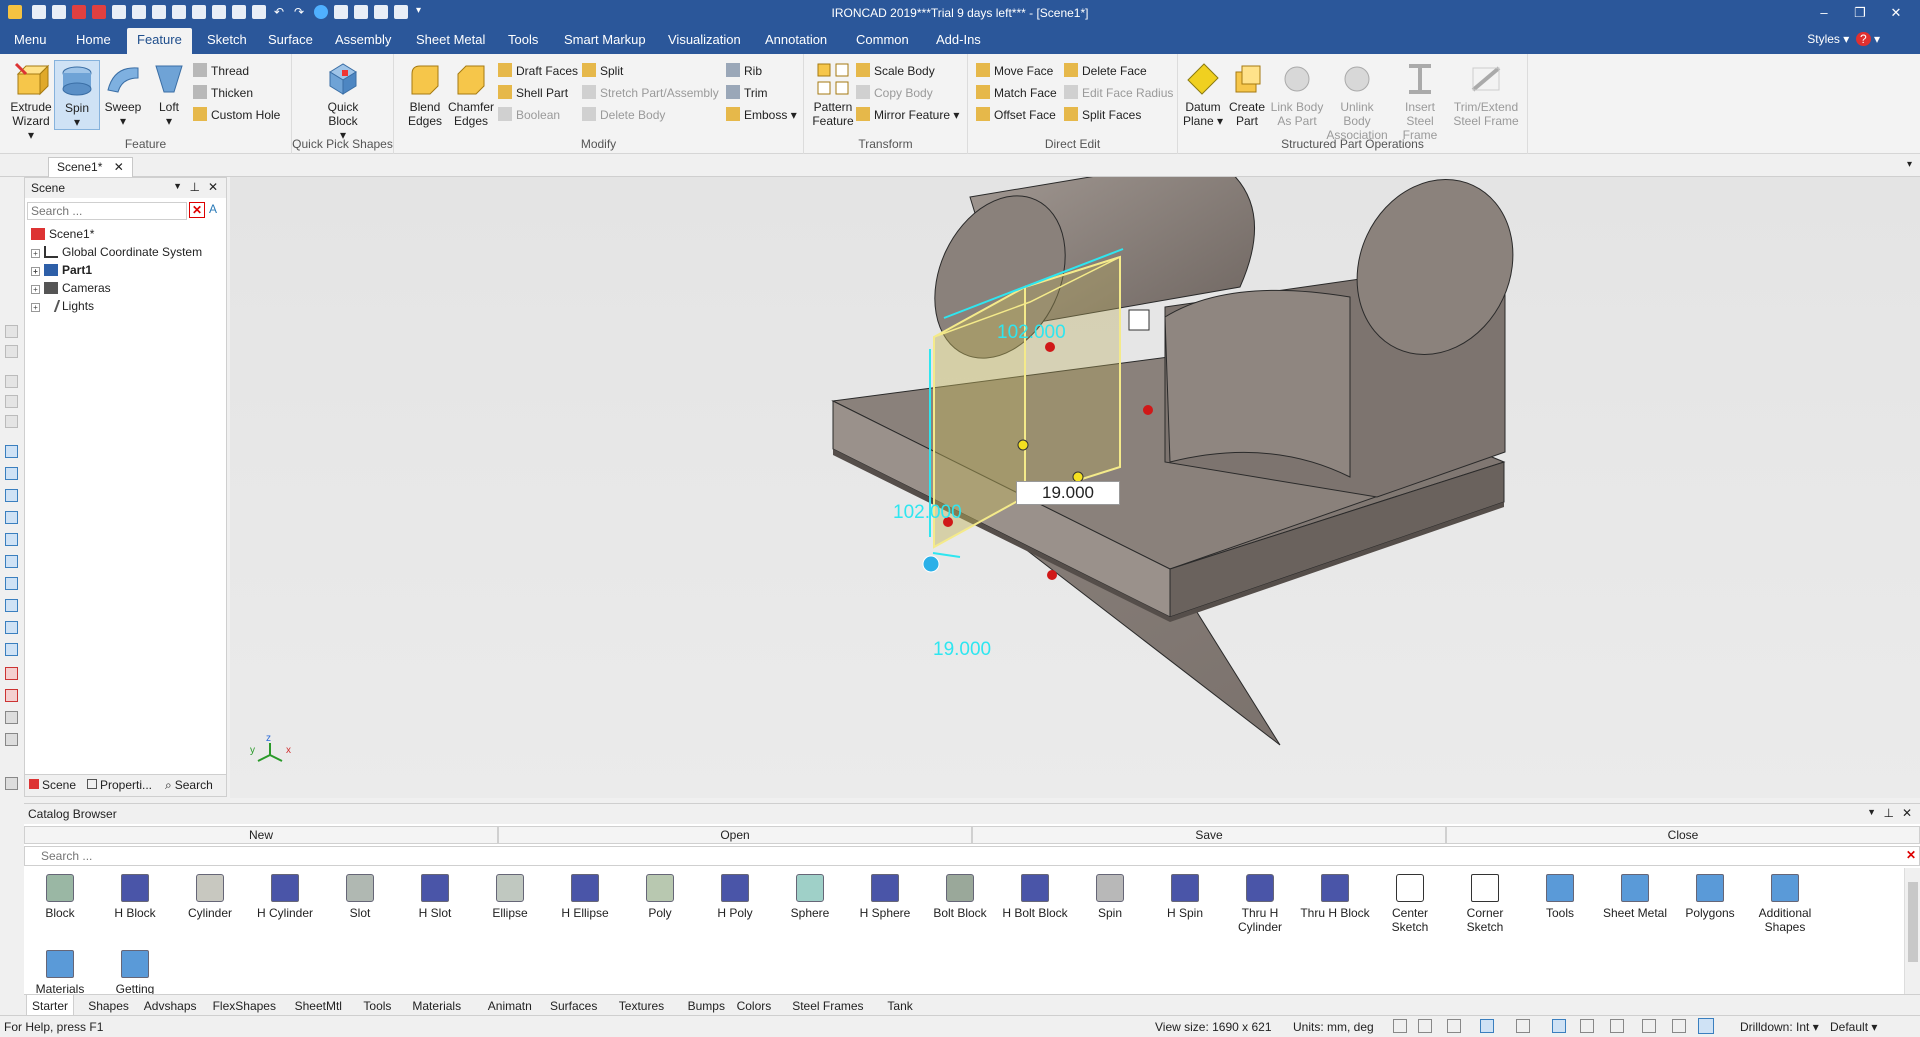 The height and width of the screenshot is (1037, 1920). I want to click on tree-item-cameras: + Cameras, so click(71, 288).